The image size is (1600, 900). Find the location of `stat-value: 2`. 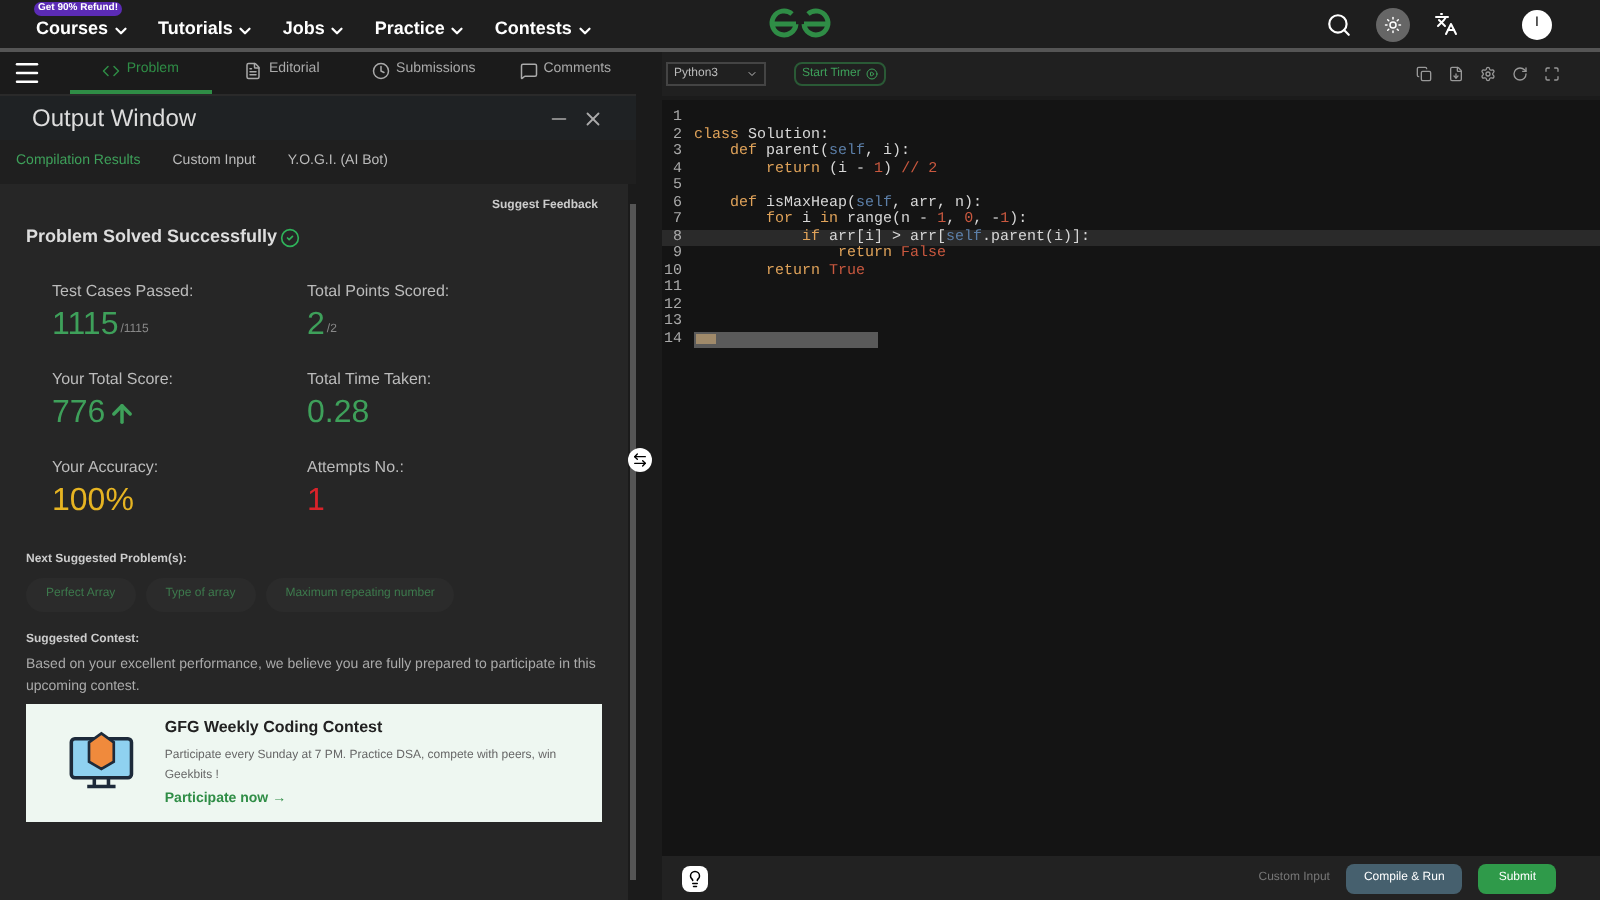

stat-value: 2 is located at coordinates (316, 325).